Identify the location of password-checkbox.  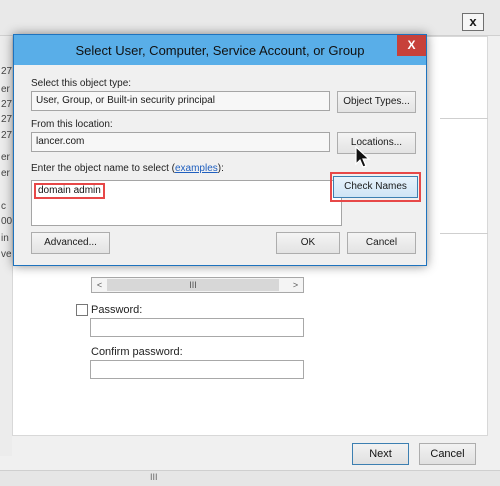
(82, 310).